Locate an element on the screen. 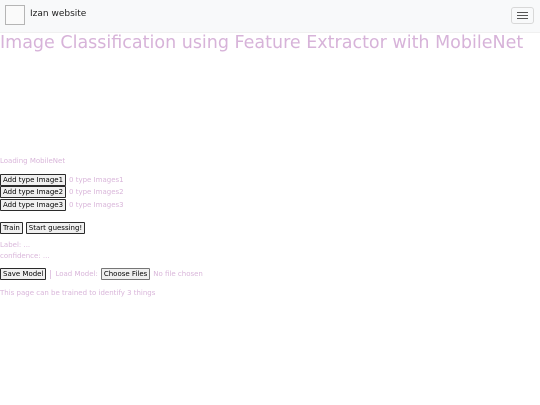 This screenshot has height=405, width=540. divider is located at coordinates (51, 274).